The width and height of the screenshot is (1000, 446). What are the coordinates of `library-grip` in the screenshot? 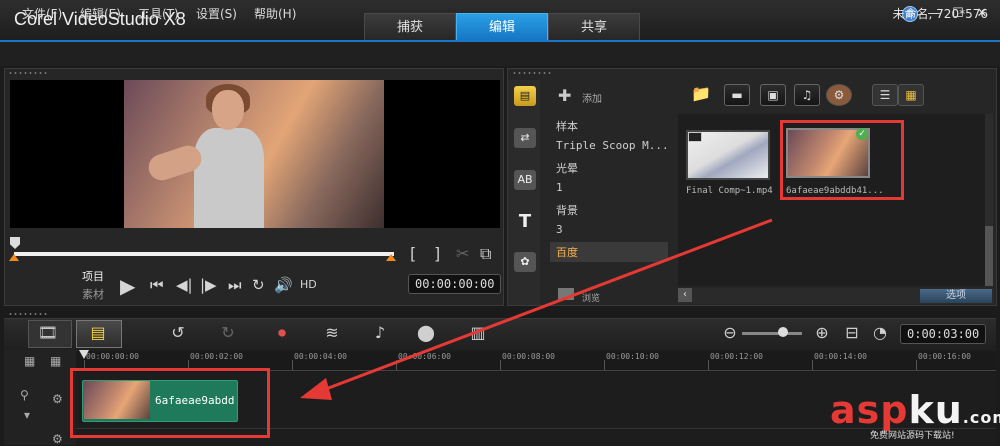 It's located at (532, 73).